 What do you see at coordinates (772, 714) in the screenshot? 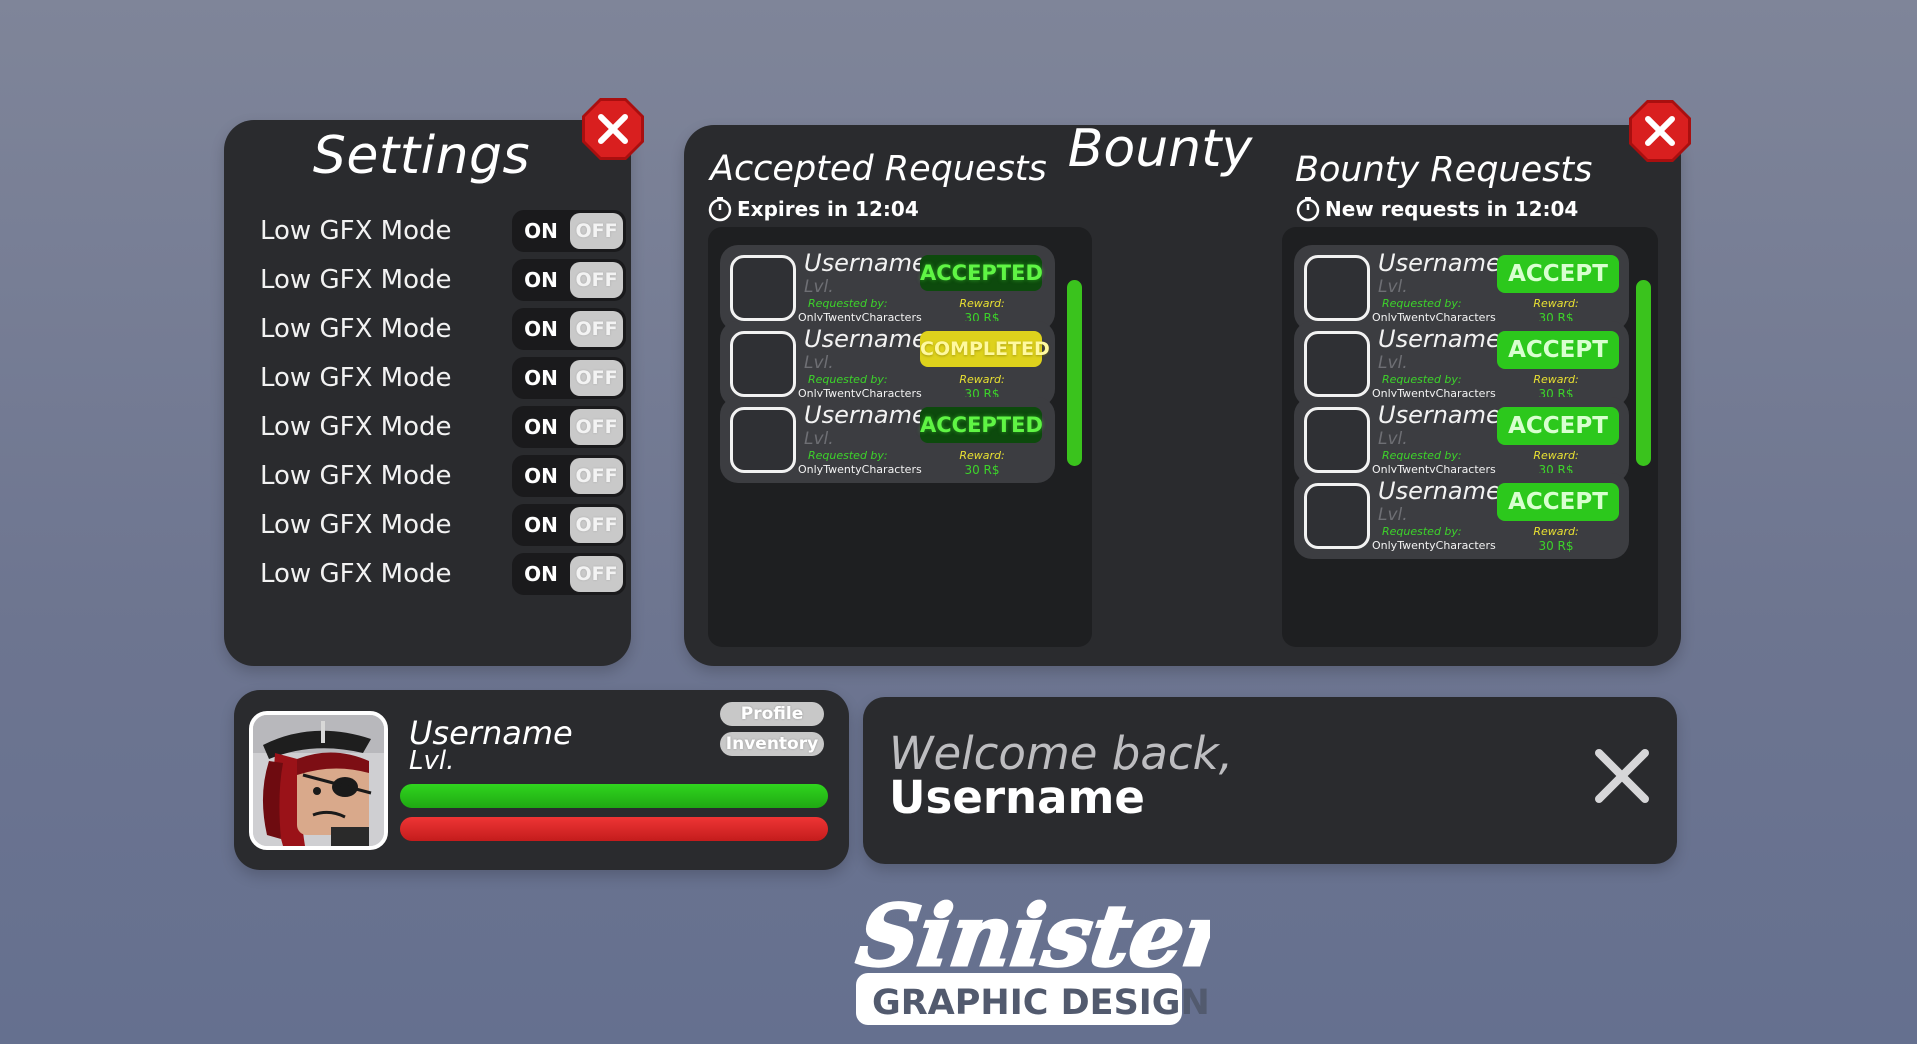
I see `profile-button: Profile` at bounding box center [772, 714].